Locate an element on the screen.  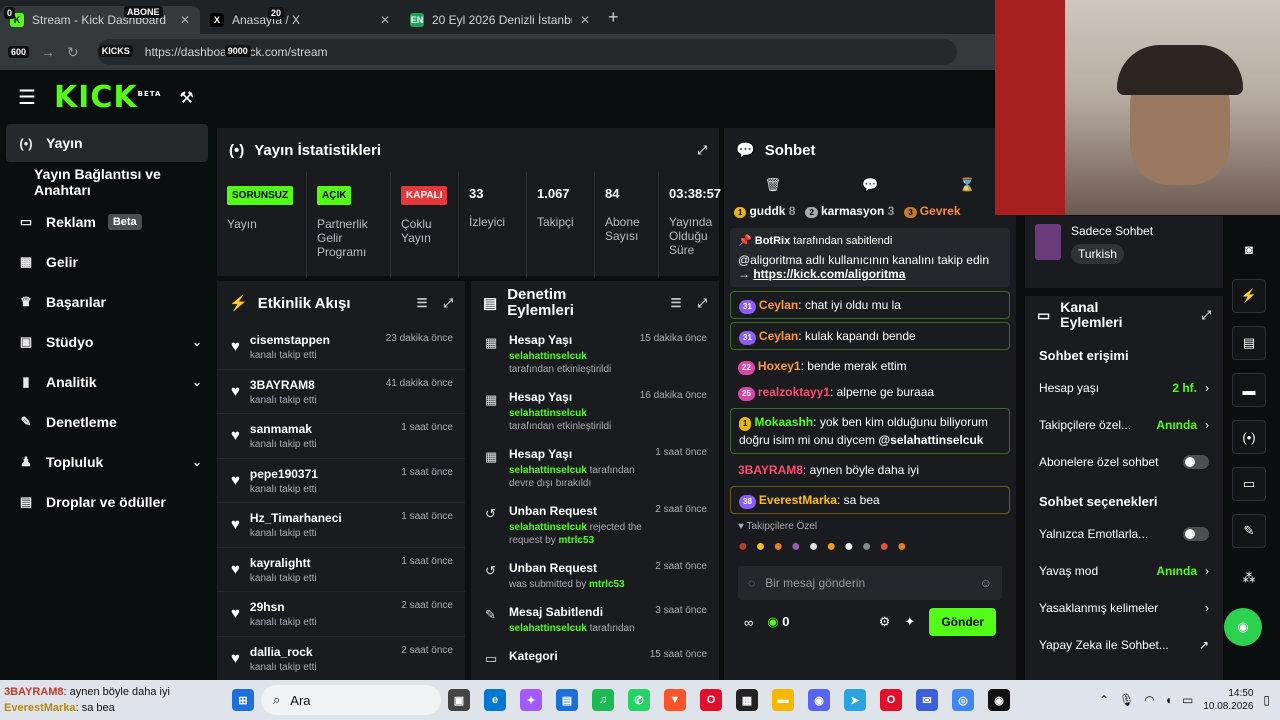
obs-icon: ◉ is located at coordinates (999, 700).